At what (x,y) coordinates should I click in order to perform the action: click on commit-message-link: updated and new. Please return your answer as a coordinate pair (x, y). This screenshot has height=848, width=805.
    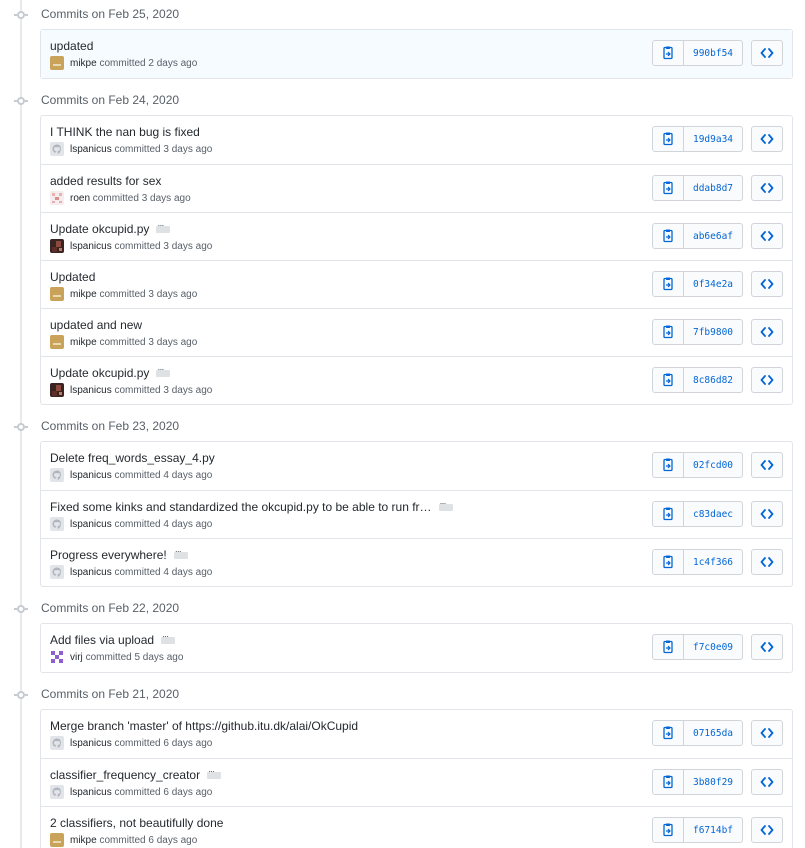
    Looking at the image, I should click on (96, 325).